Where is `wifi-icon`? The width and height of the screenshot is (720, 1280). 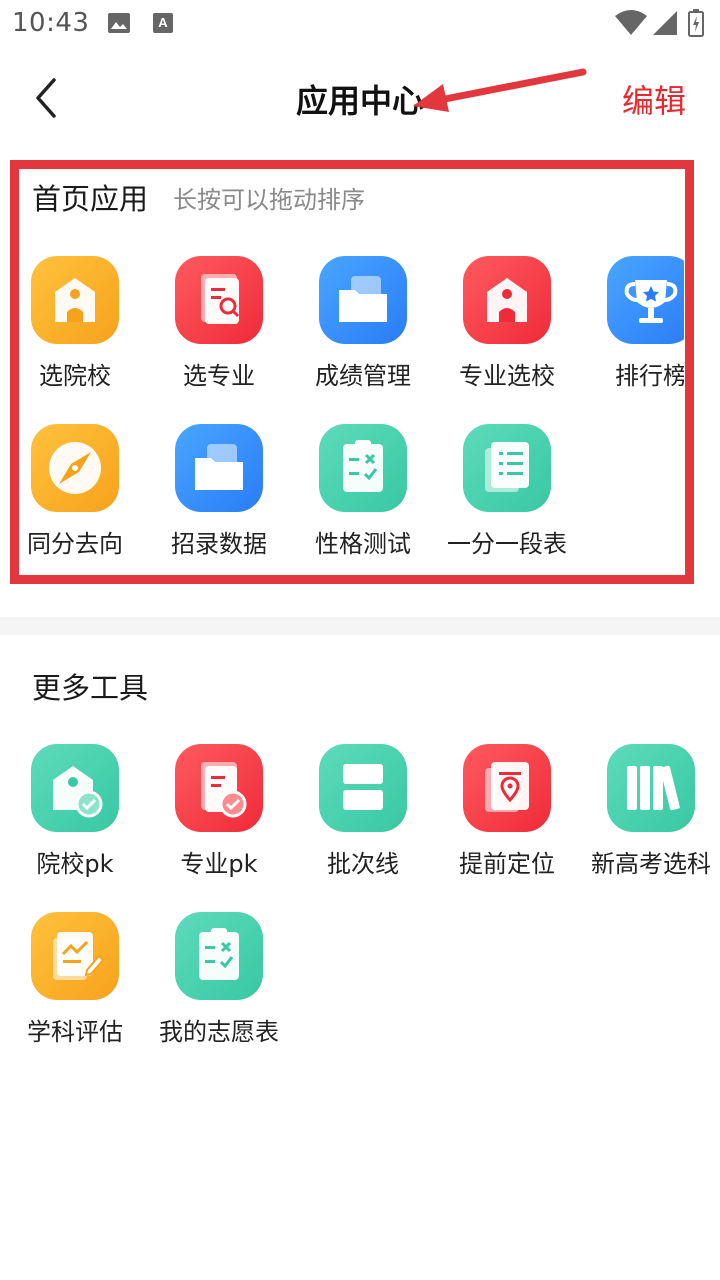 wifi-icon is located at coordinates (631, 22).